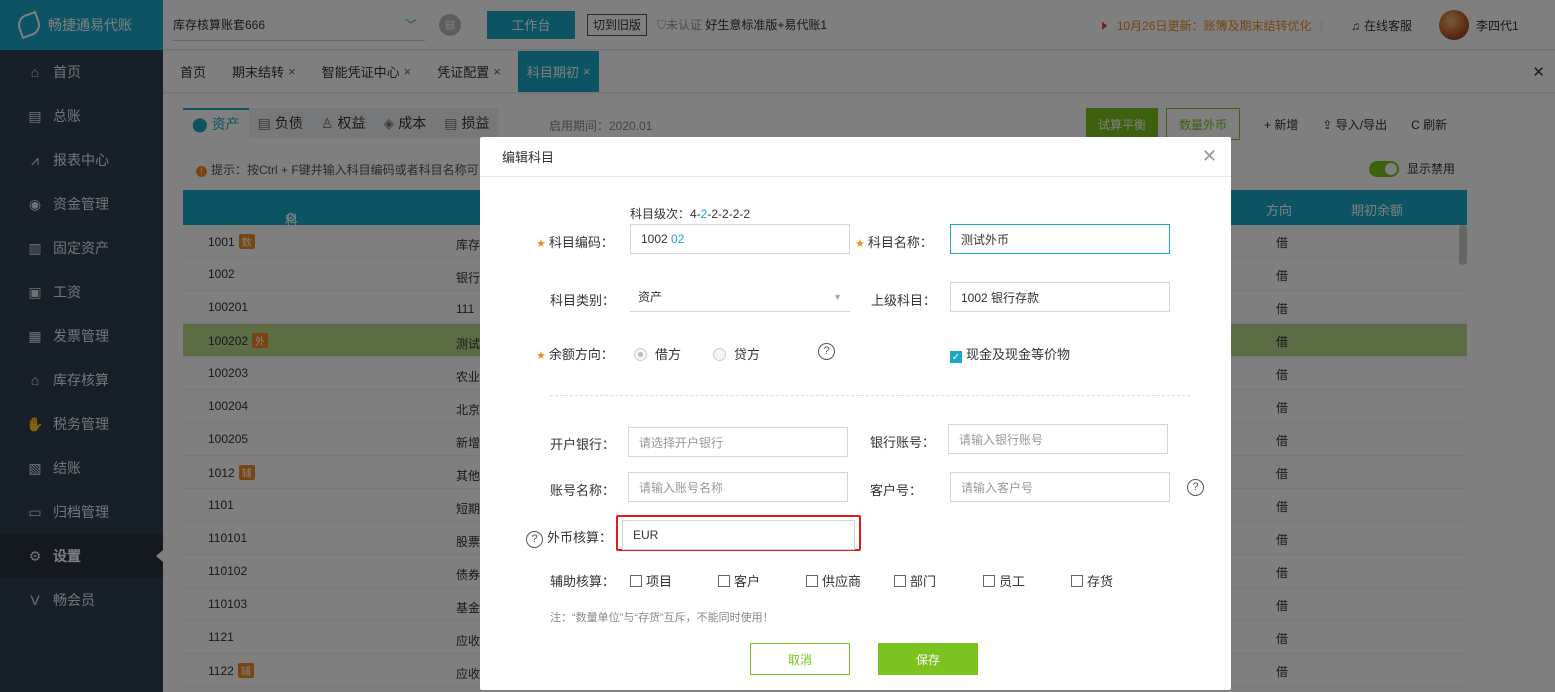 The image size is (1555, 692). I want to click on subject-name-label: ★ 科目名称：, so click(894, 242).